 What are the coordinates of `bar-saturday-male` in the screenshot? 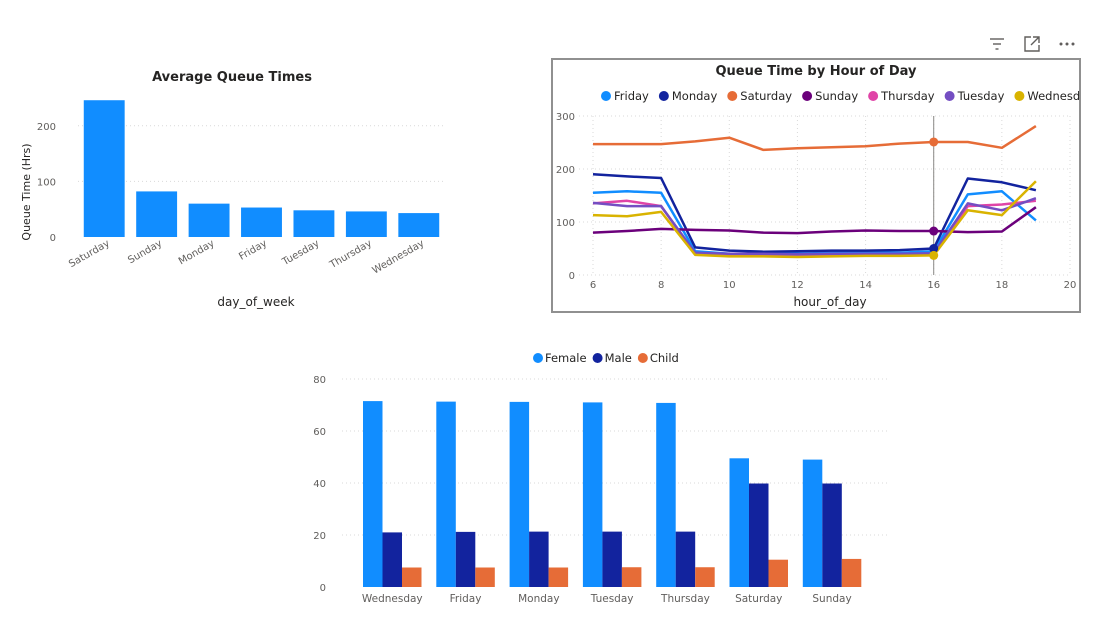 It's located at (759, 535).